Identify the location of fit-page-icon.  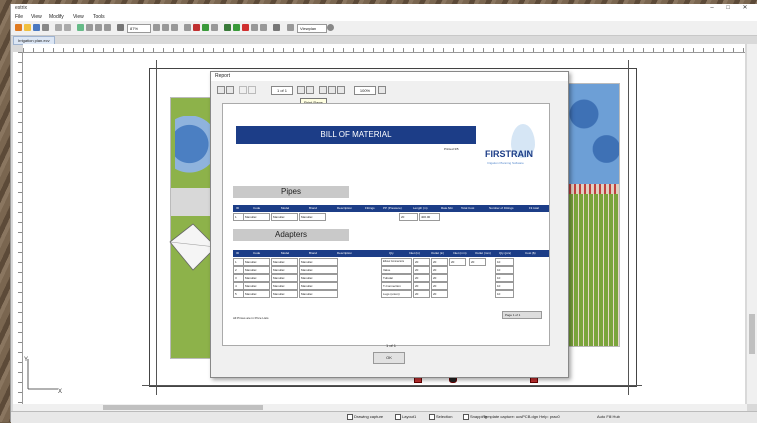
(341, 90).